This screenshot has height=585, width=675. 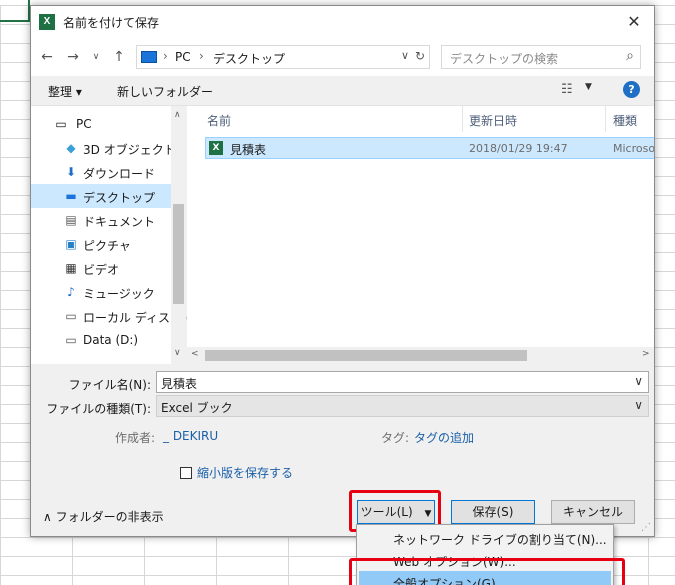 What do you see at coordinates (71, 316) in the screenshot?
I see `windows-drive-icon: ▭` at bounding box center [71, 316].